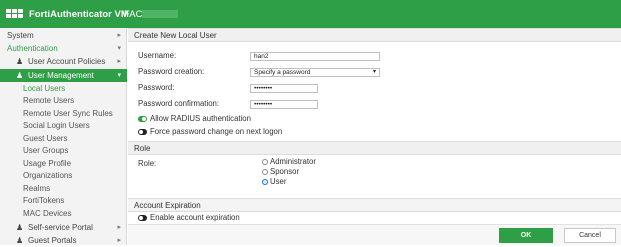 The image size is (621, 247). Describe the element at coordinates (52, 240) in the screenshot. I see `sidebar-item-label: Guest Portals` at that location.